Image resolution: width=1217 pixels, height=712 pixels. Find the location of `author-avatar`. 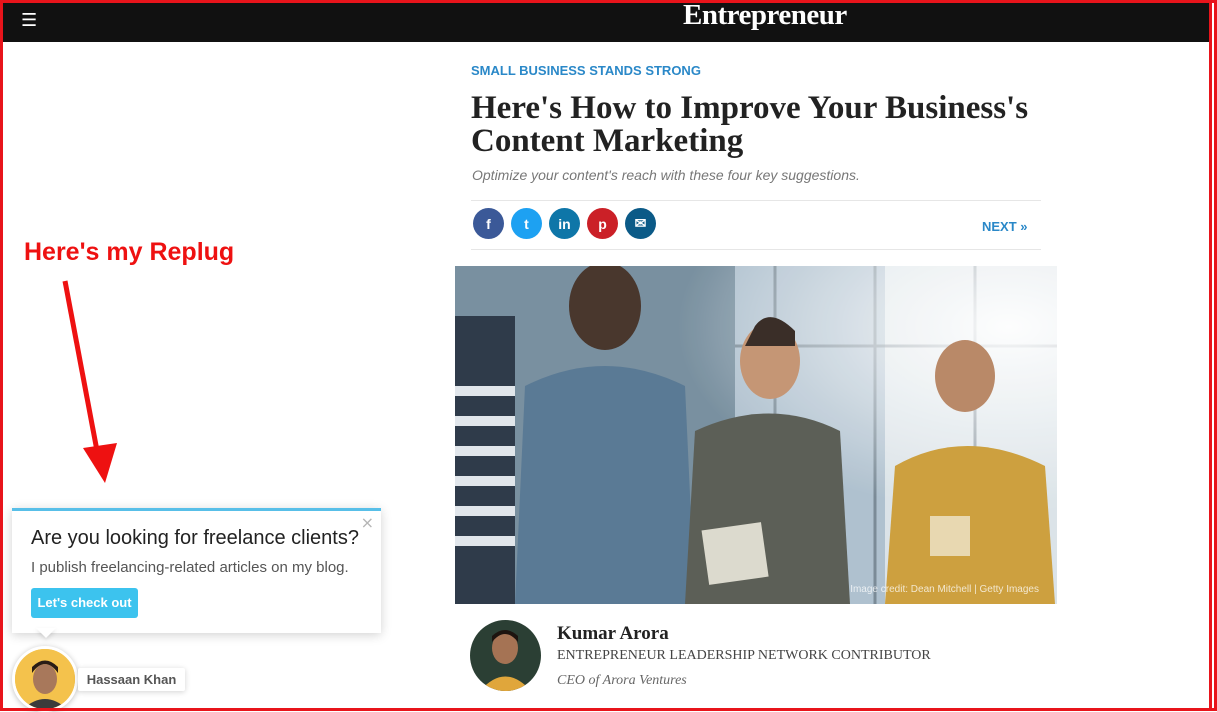

author-avatar is located at coordinates (505, 655).